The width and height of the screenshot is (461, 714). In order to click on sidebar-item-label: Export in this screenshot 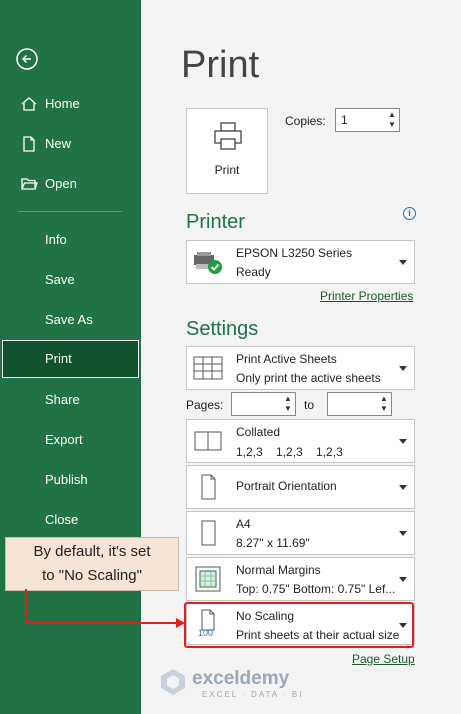, I will do `click(64, 439)`.